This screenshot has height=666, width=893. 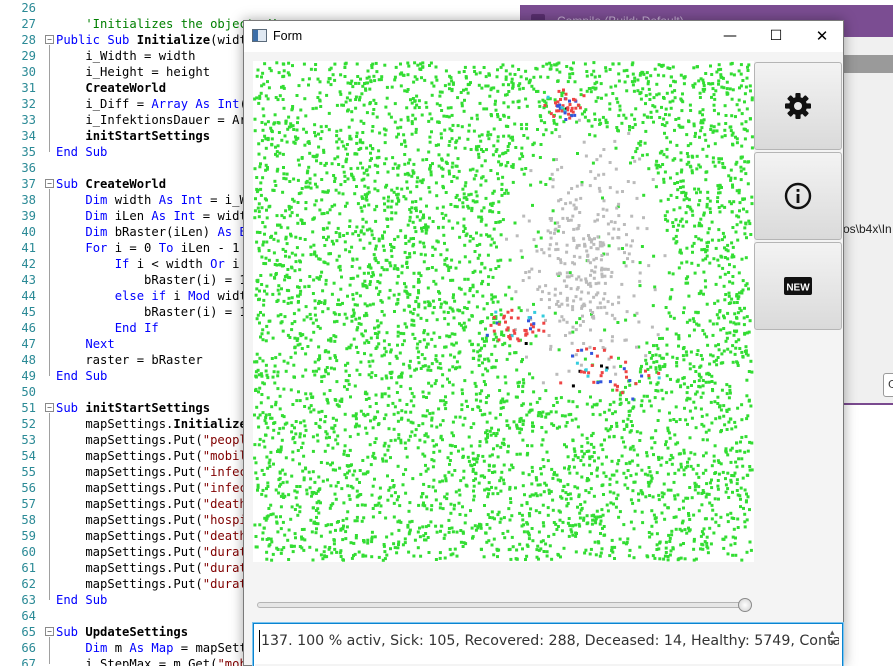 I want to click on code-text: Dim width As Int = i_Wi, so click(x=155, y=200).